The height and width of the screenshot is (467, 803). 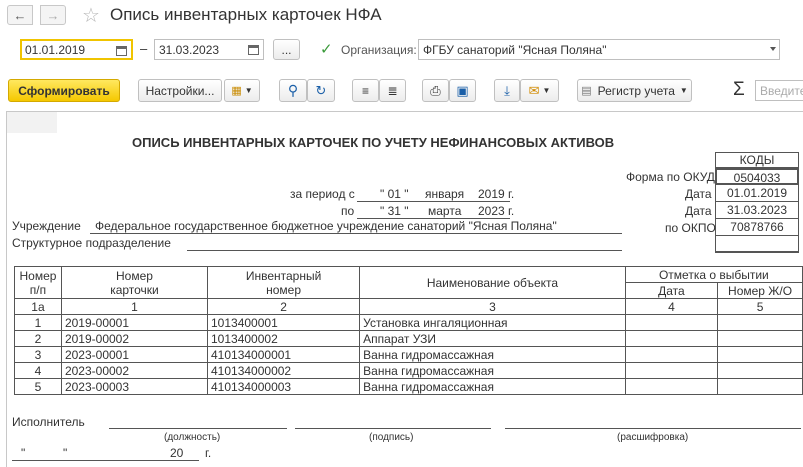 What do you see at coordinates (283, 370) in the screenshot?
I see `row-inv: 410134000002` at bounding box center [283, 370].